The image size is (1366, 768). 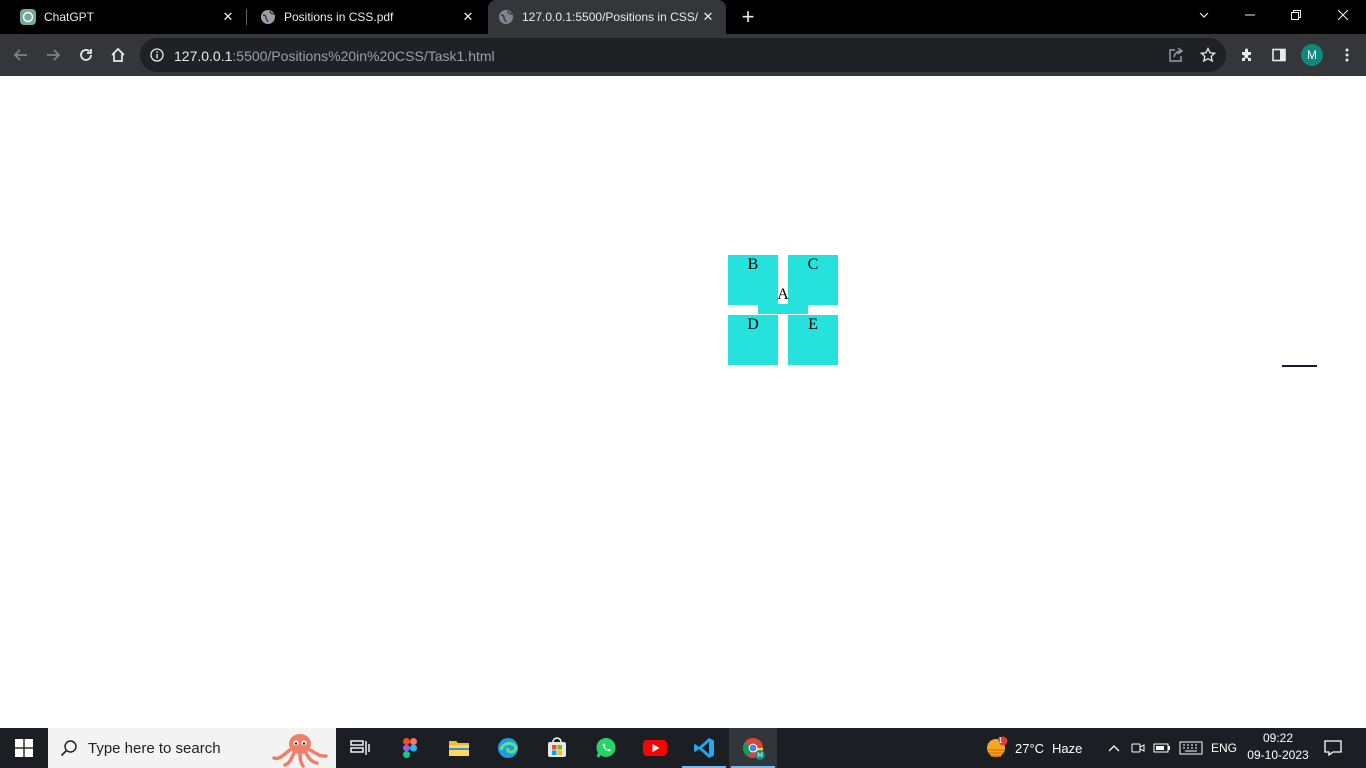 What do you see at coordinates (1347, 55) in the screenshot?
I see `more-menu-icon` at bounding box center [1347, 55].